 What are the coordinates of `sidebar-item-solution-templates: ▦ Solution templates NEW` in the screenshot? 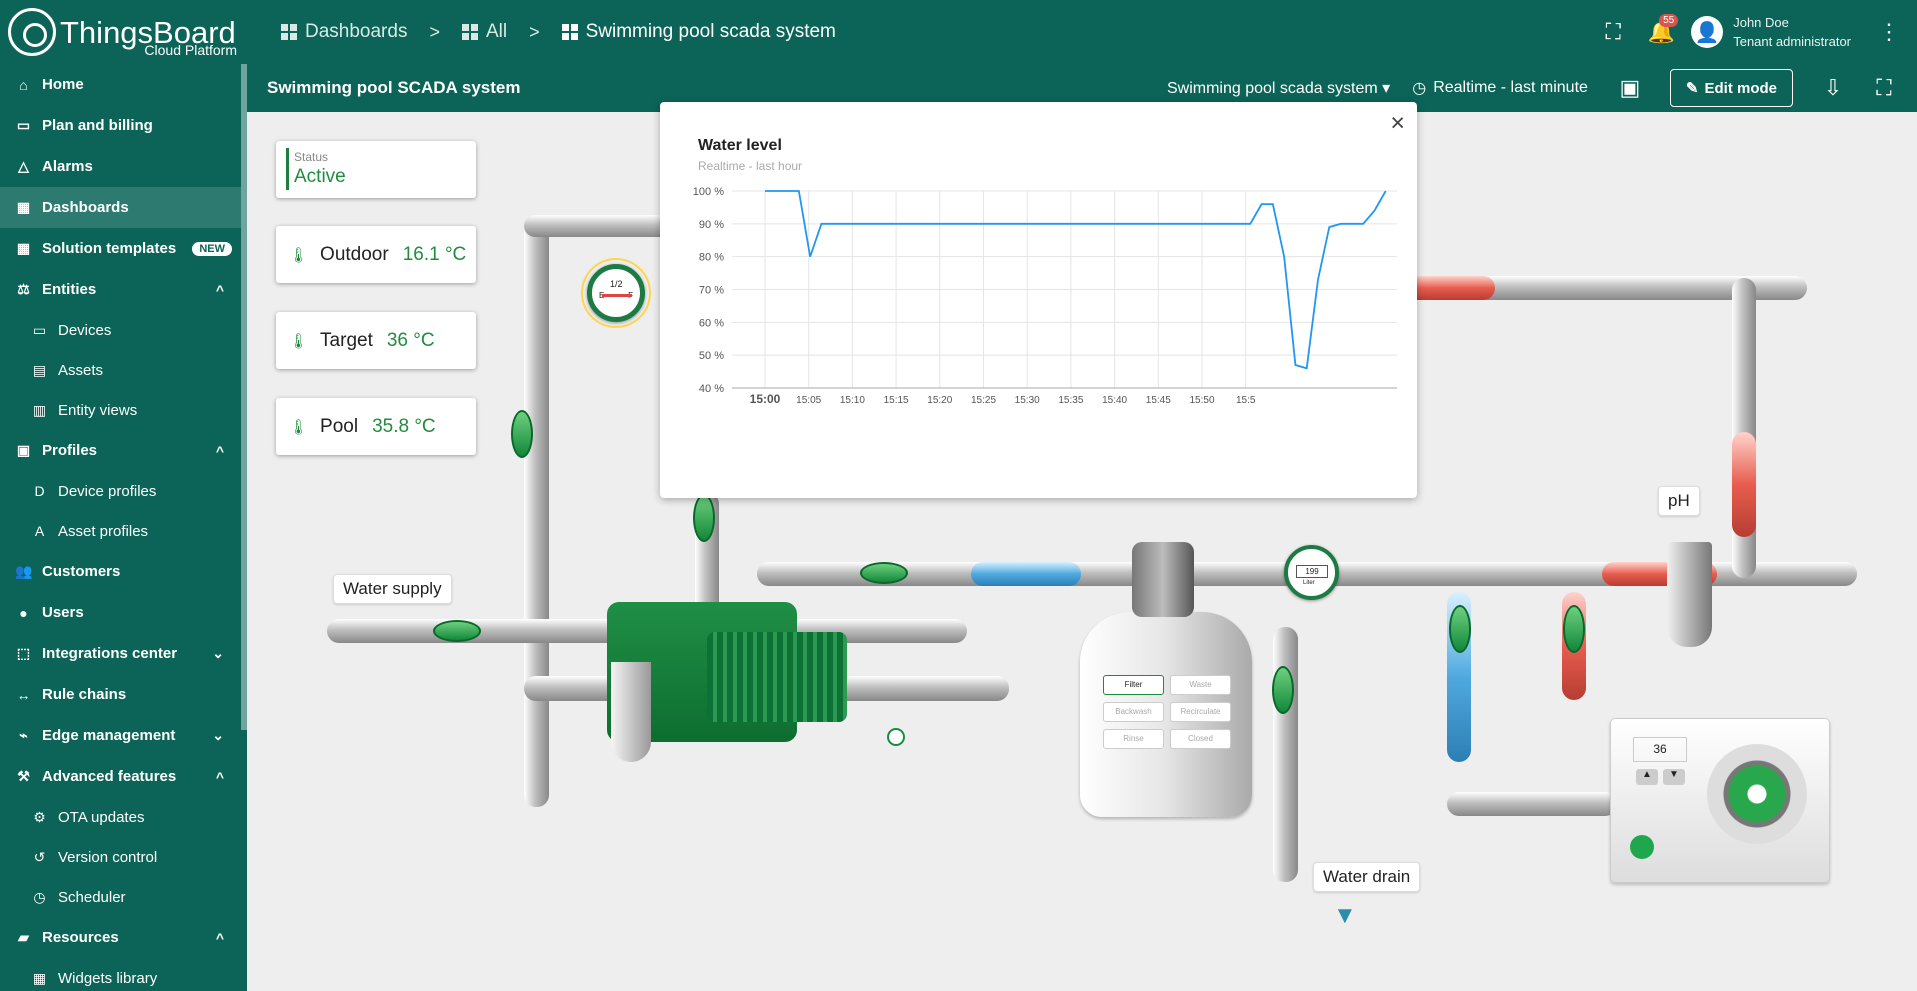 It's located at (123, 248).